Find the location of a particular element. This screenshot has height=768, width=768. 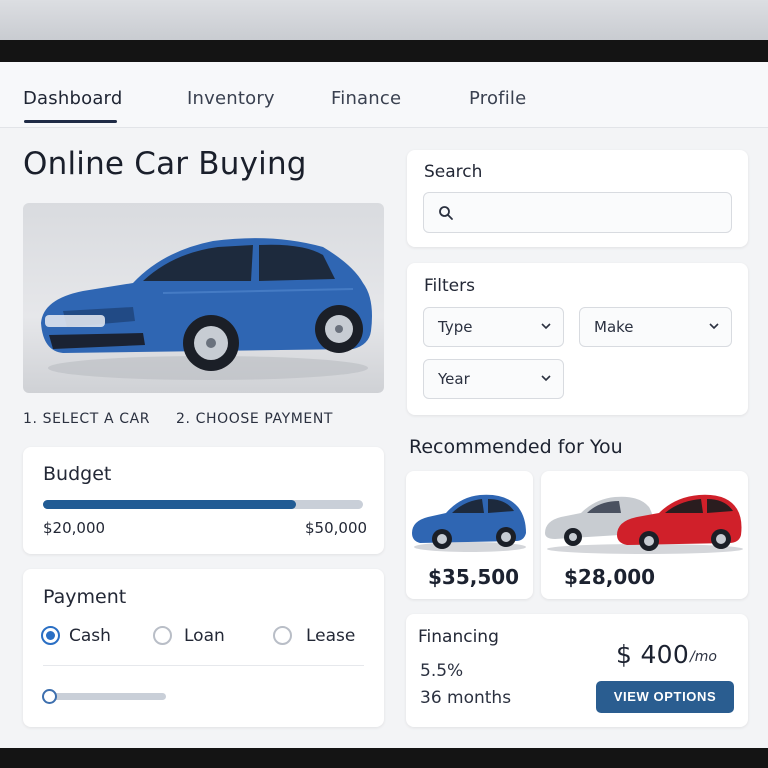

budget-min-value: $20,000 is located at coordinates (74, 528).